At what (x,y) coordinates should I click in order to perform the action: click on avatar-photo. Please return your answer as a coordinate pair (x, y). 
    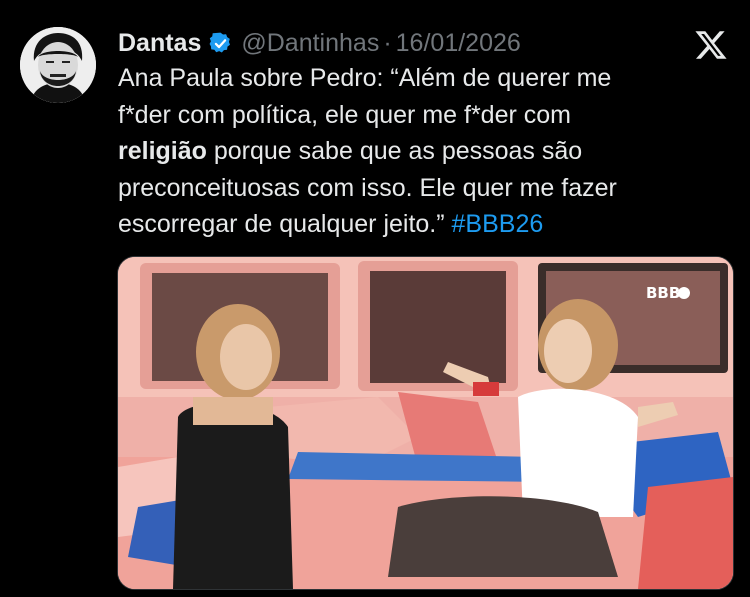
    Looking at the image, I should click on (58, 65).